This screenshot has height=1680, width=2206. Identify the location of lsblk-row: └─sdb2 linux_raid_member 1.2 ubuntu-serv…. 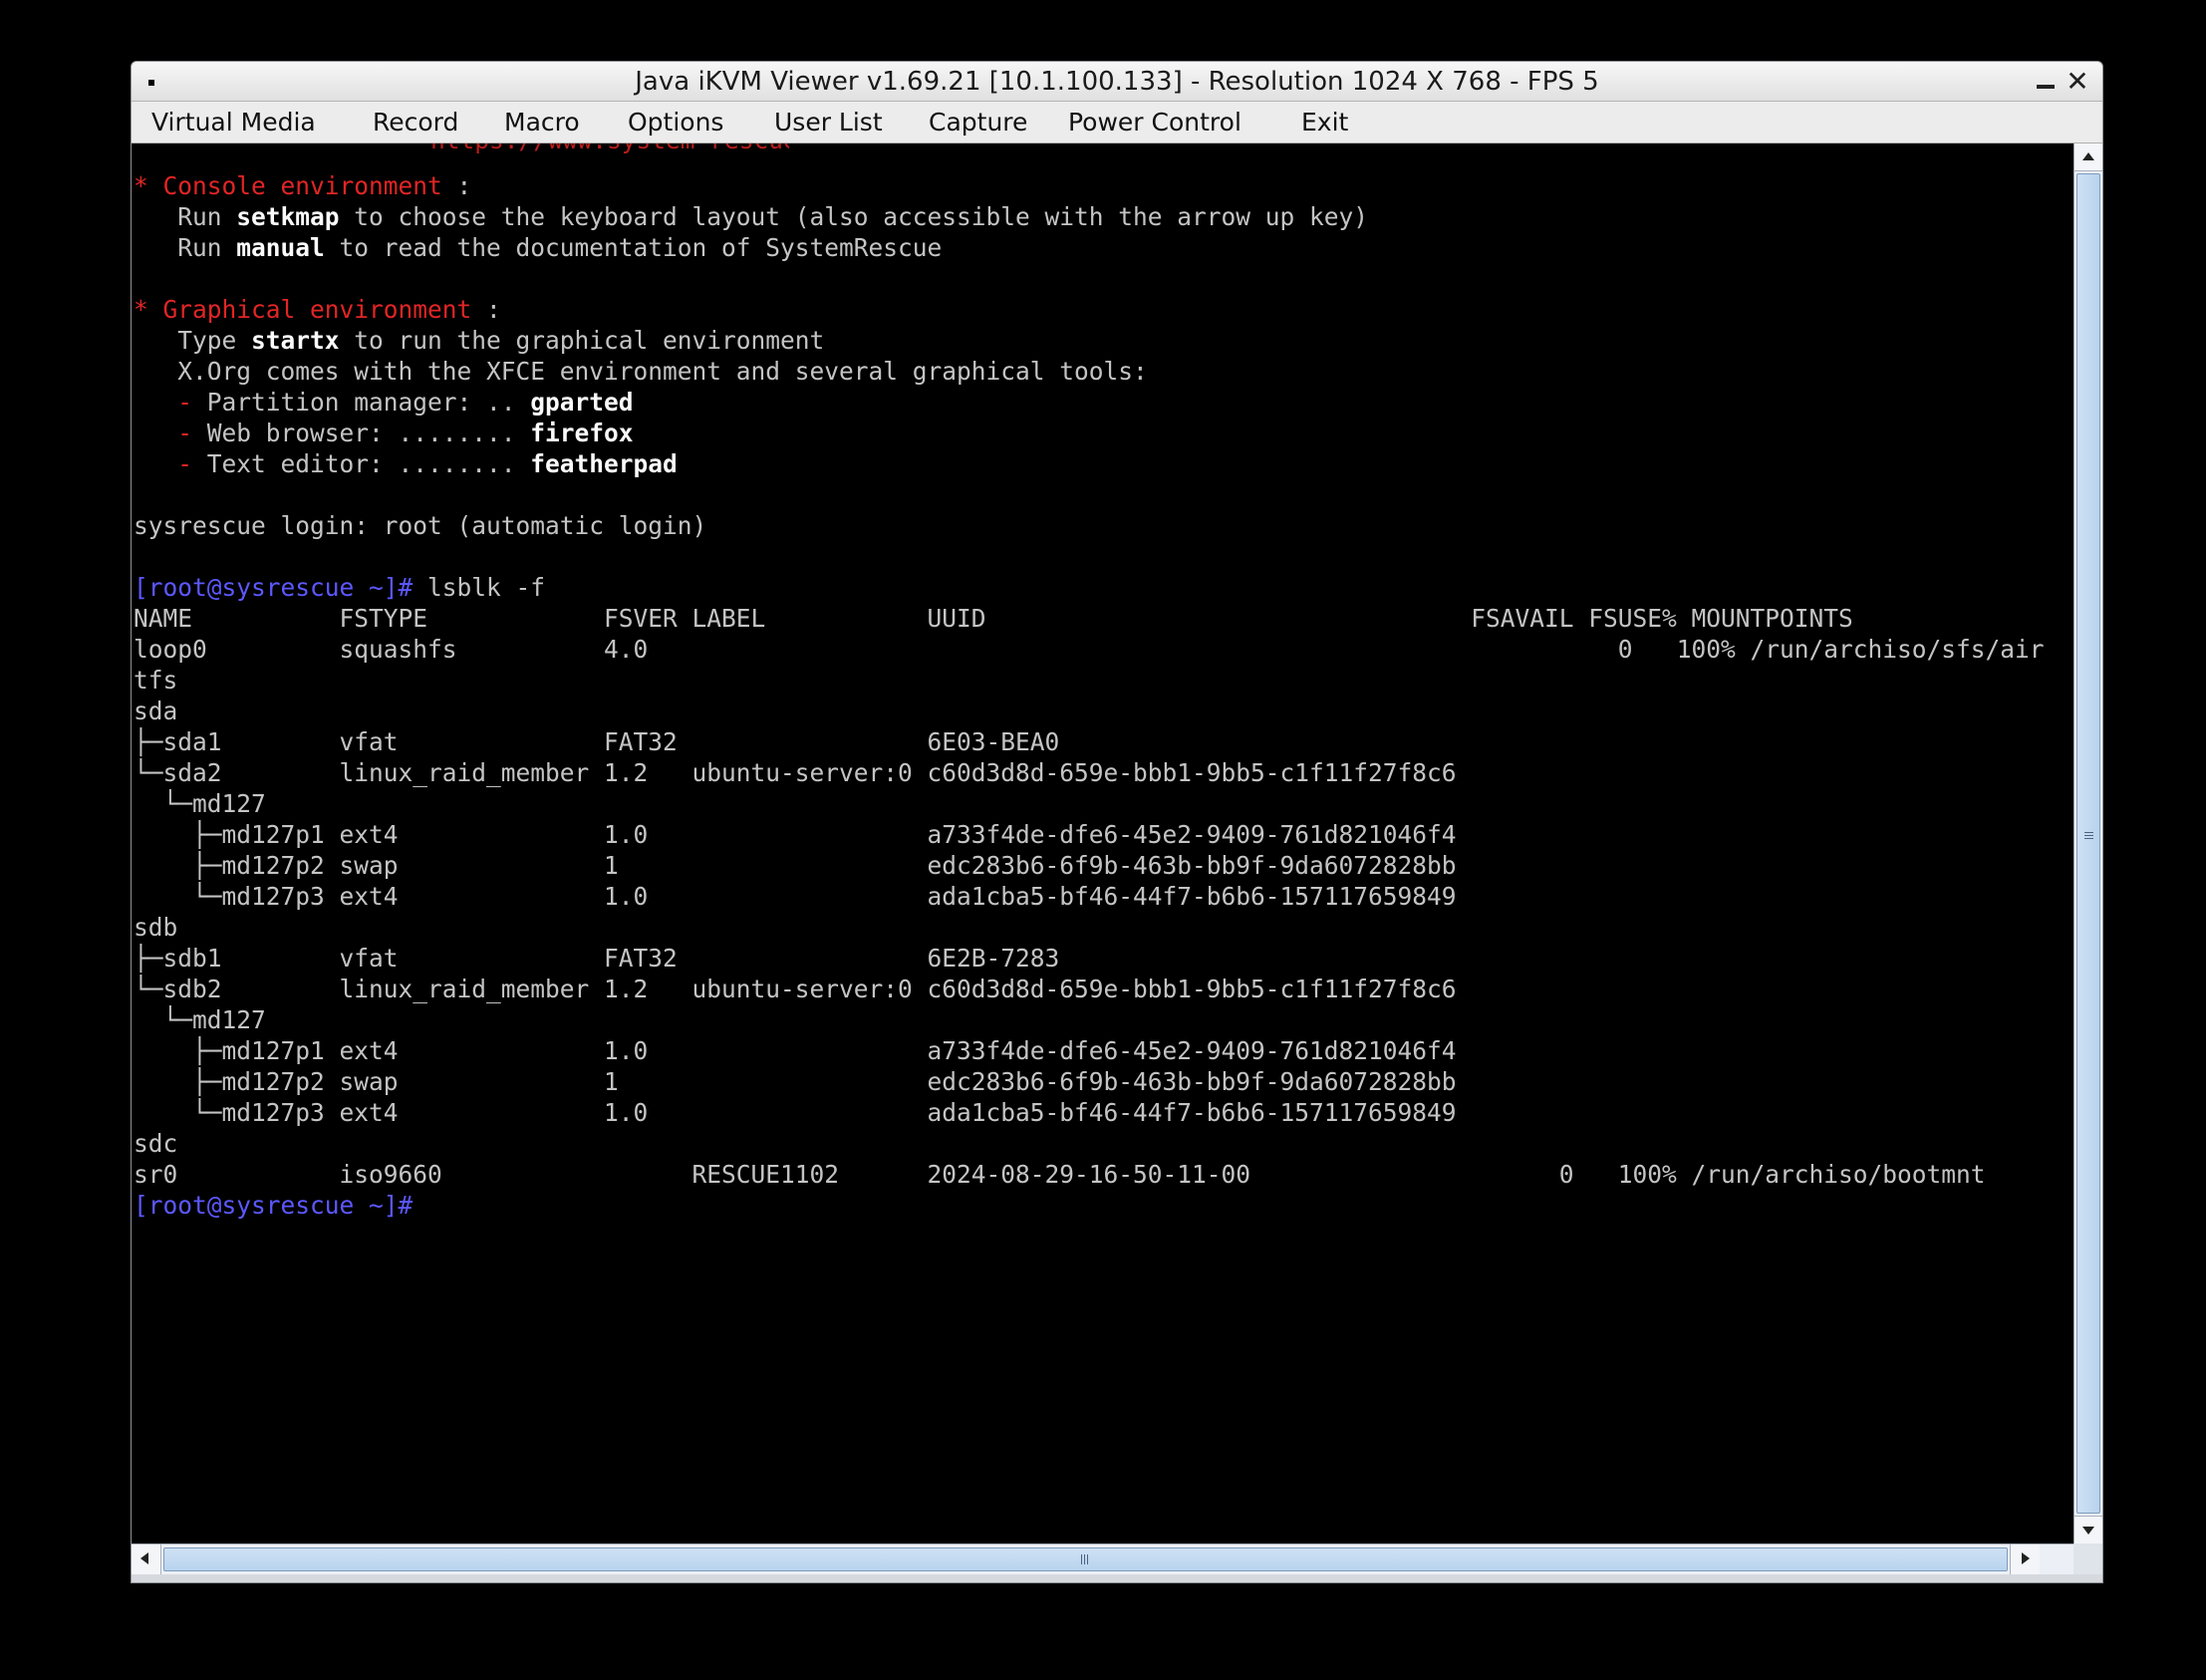
(795, 989).